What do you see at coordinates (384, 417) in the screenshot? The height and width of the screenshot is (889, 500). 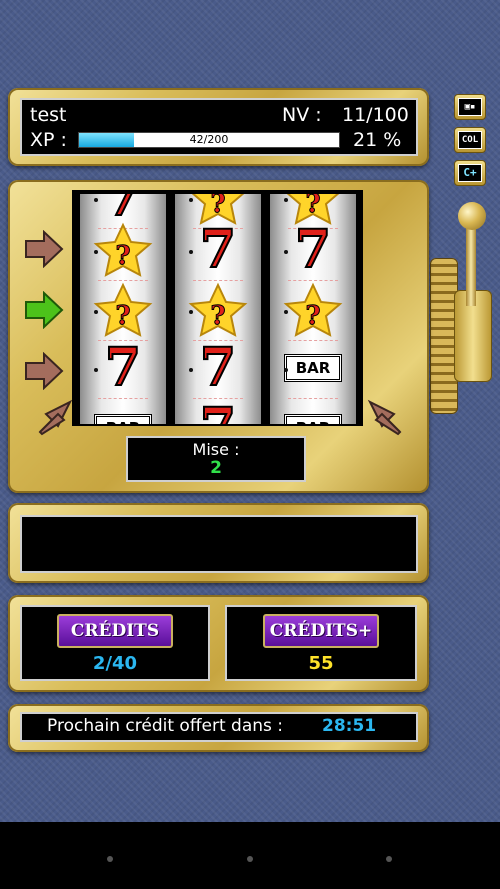 I see `payline-arrow-diagonal-right-icon` at bounding box center [384, 417].